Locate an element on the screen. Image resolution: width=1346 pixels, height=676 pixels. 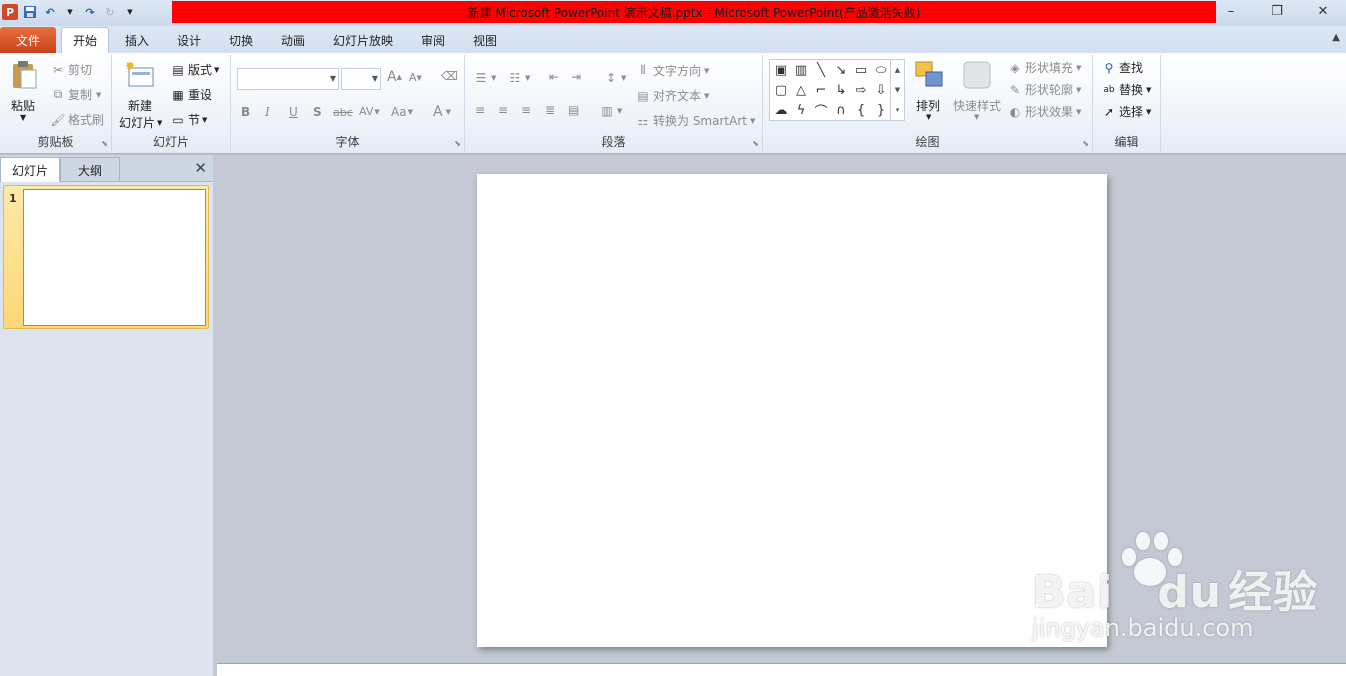
align-text-button: ▤ 对齐文本 ▼ is located at coordinates (672, 95).